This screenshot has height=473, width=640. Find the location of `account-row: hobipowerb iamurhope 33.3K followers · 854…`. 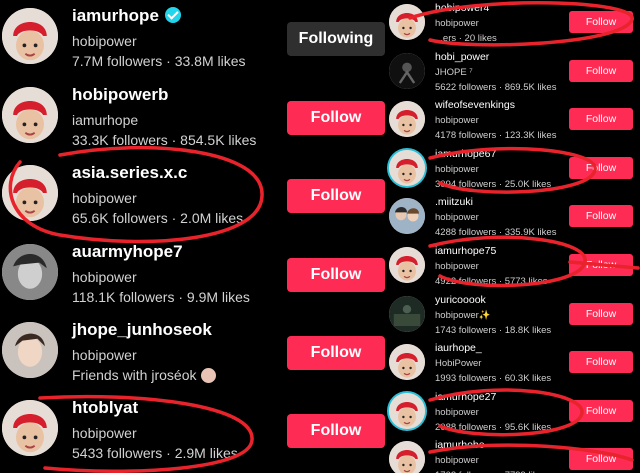

account-row: hobipowerb iamurhope 33.3K followers · 854… is located at coordinates (196, 118).